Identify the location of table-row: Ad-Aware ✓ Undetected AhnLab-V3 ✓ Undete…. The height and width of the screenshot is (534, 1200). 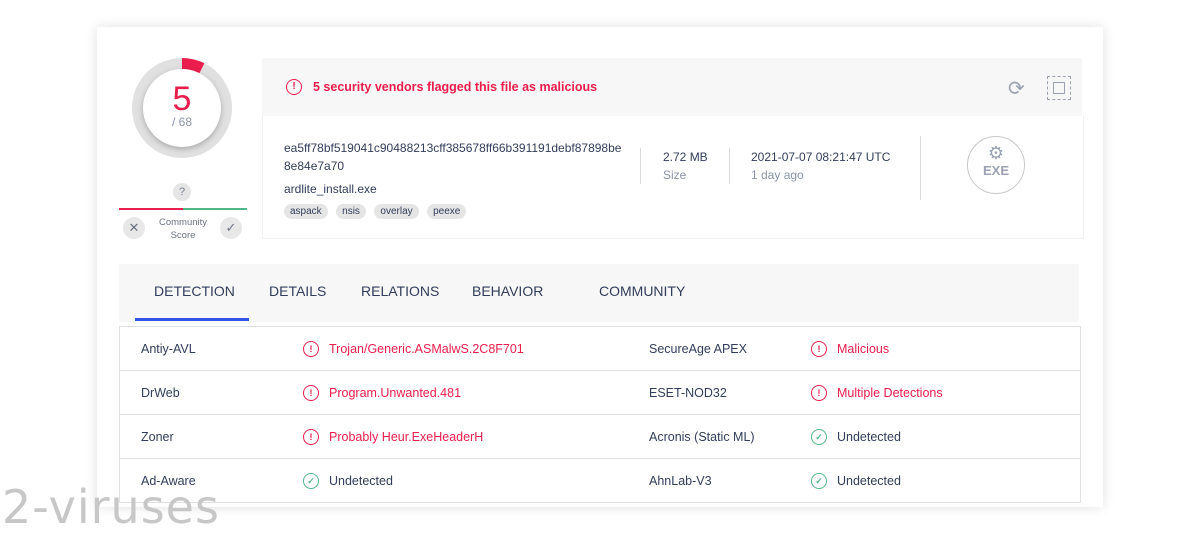
(600, 481).